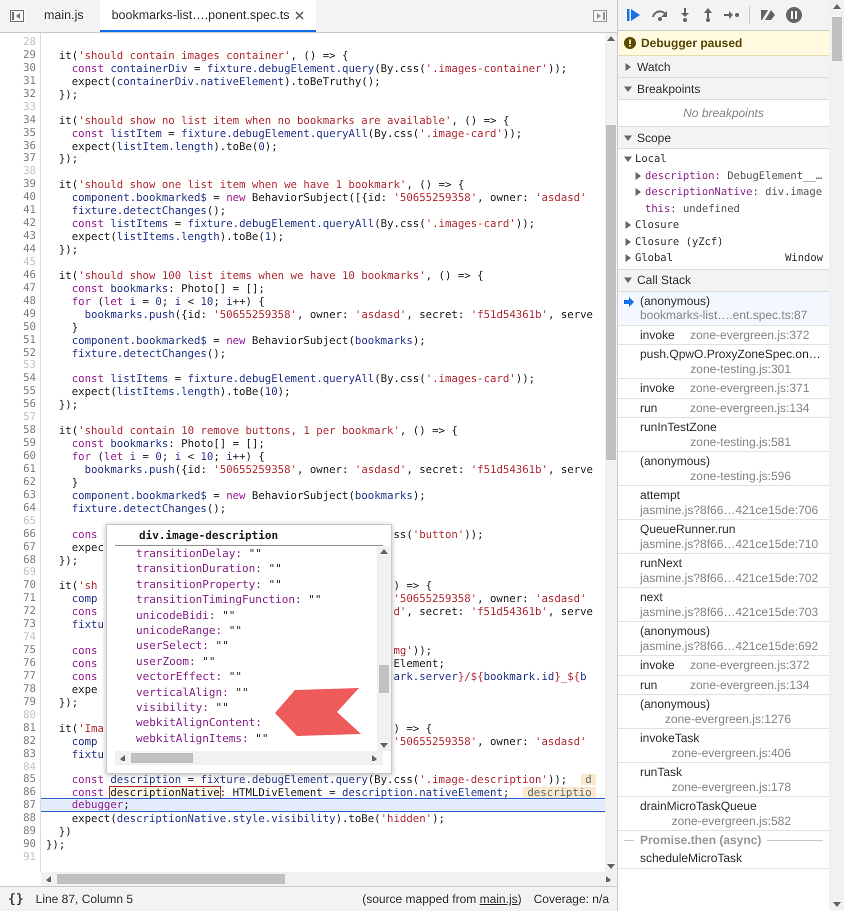 This screenshot has width=844, height=911. What do you see at coordinates (768, 15) in the screenshot?
I see `deactivate-breakpoints-icon` at bounding box center [768, 15].